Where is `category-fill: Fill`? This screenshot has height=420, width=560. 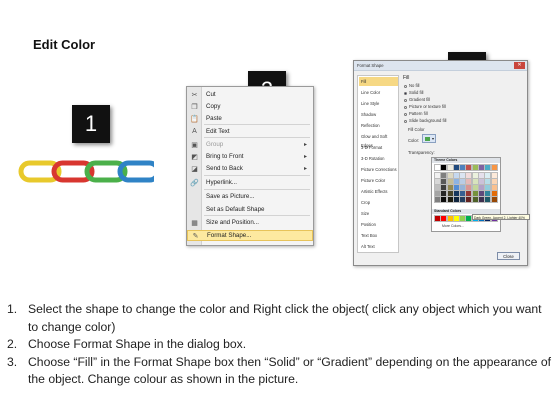
category-fill: Fill is located at coordinates (378, 81).